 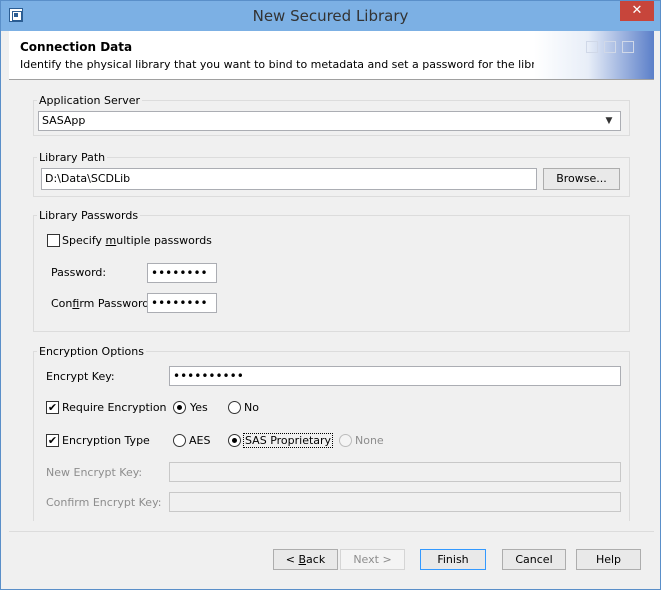 I want to click on banner-decoration, so click(x=594, y=55).